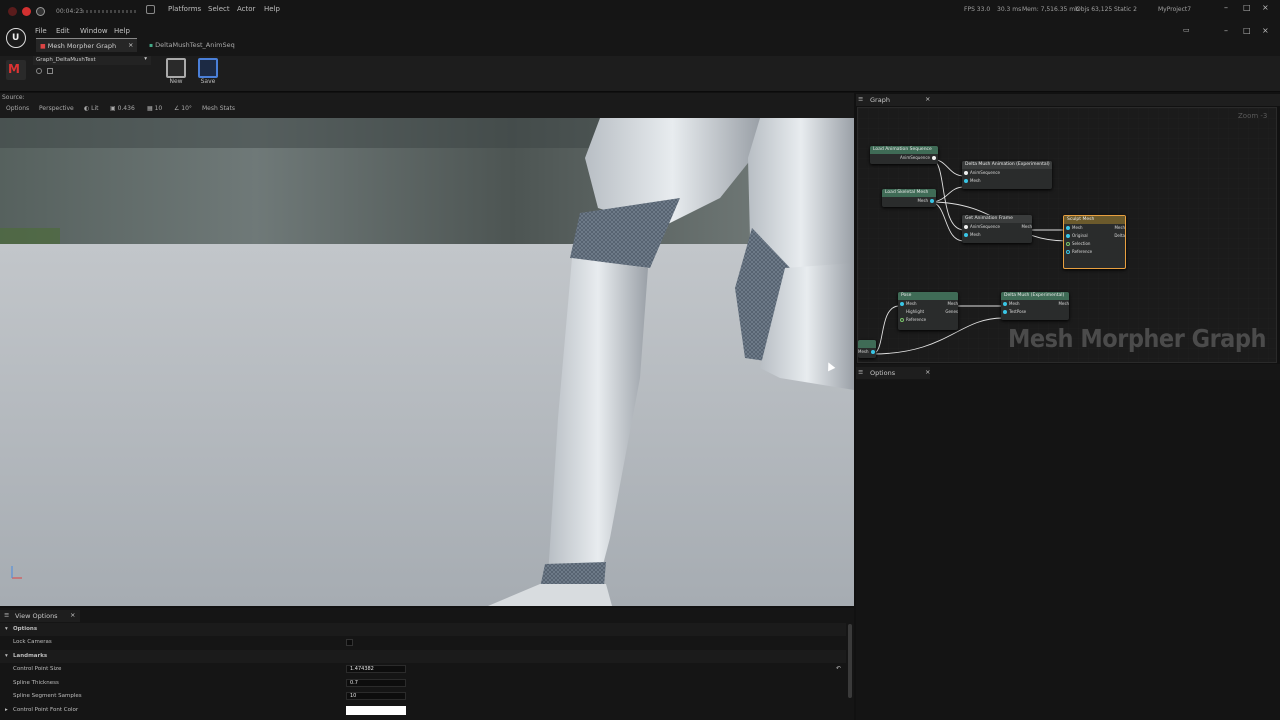 The width and height of the screenshot is (1280, 720). I want to click on tab-close-icon: ×, so click(130, 45).